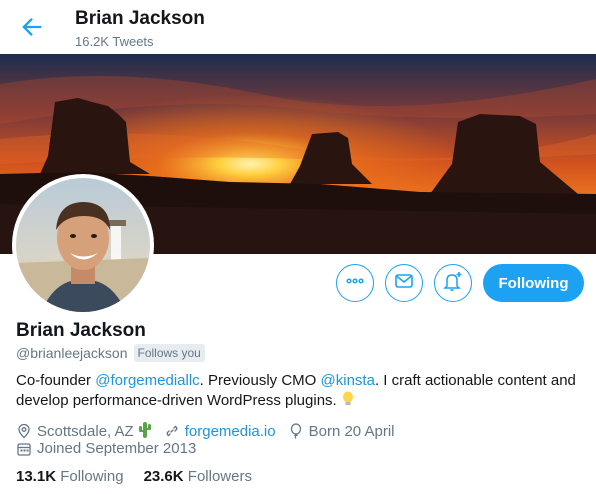  Describe the element at coordinates (32, 27) in the screenshot. I see `back-arrow-icon` at that location.